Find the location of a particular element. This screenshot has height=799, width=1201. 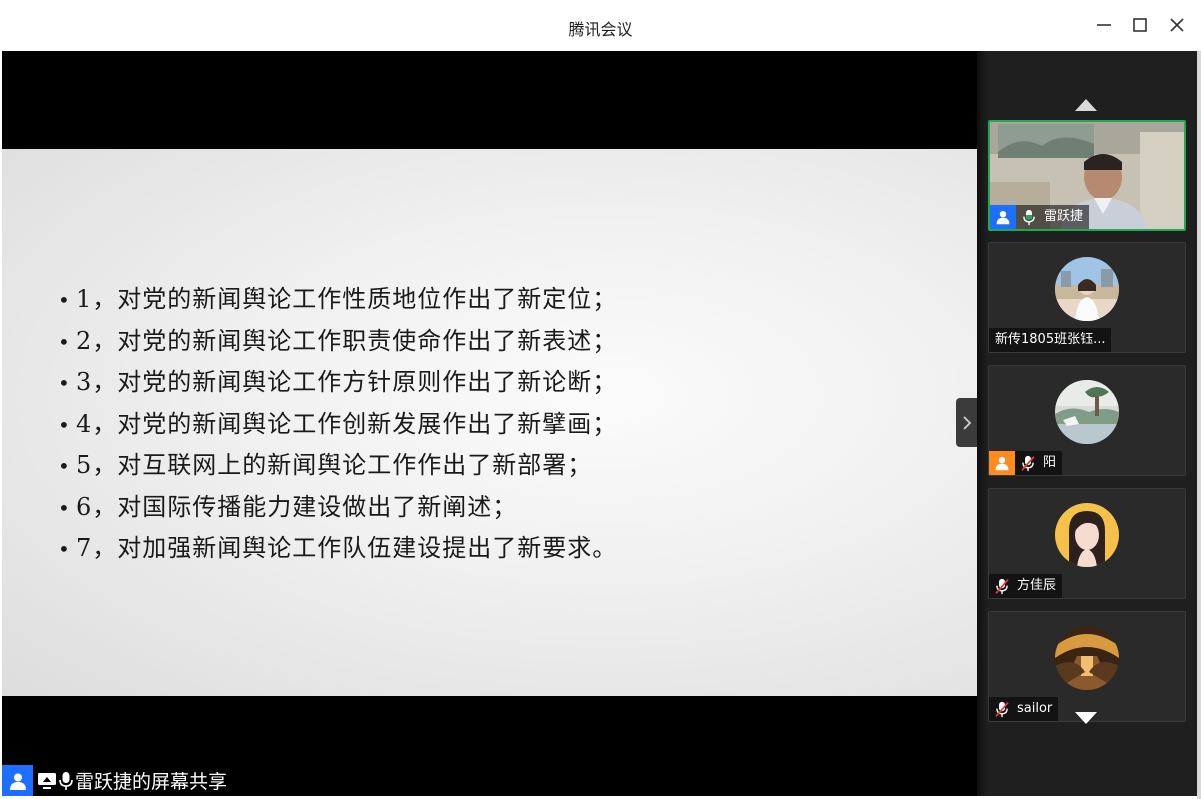

chevron-right-icon is located at coordinates (966, 422).